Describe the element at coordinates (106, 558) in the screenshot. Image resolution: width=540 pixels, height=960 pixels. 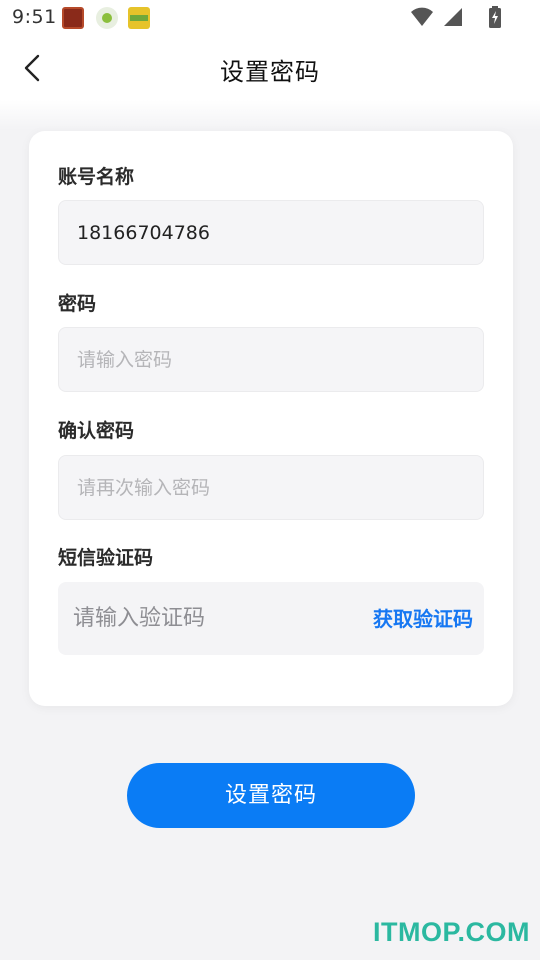
I see `sms-code-label: 短信验证码` at that location.